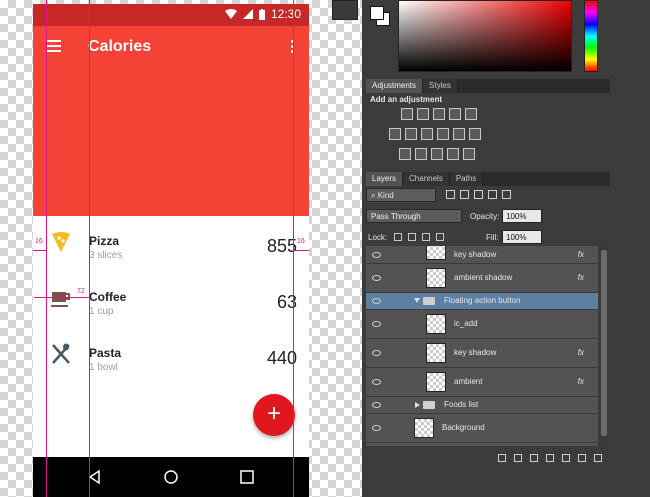 Image resolution: width=650 pixels, height=497 pixels. Describe the element at coordinates (464, 194) in the screenshot. I see `adjustment-filter-icon` at that location.